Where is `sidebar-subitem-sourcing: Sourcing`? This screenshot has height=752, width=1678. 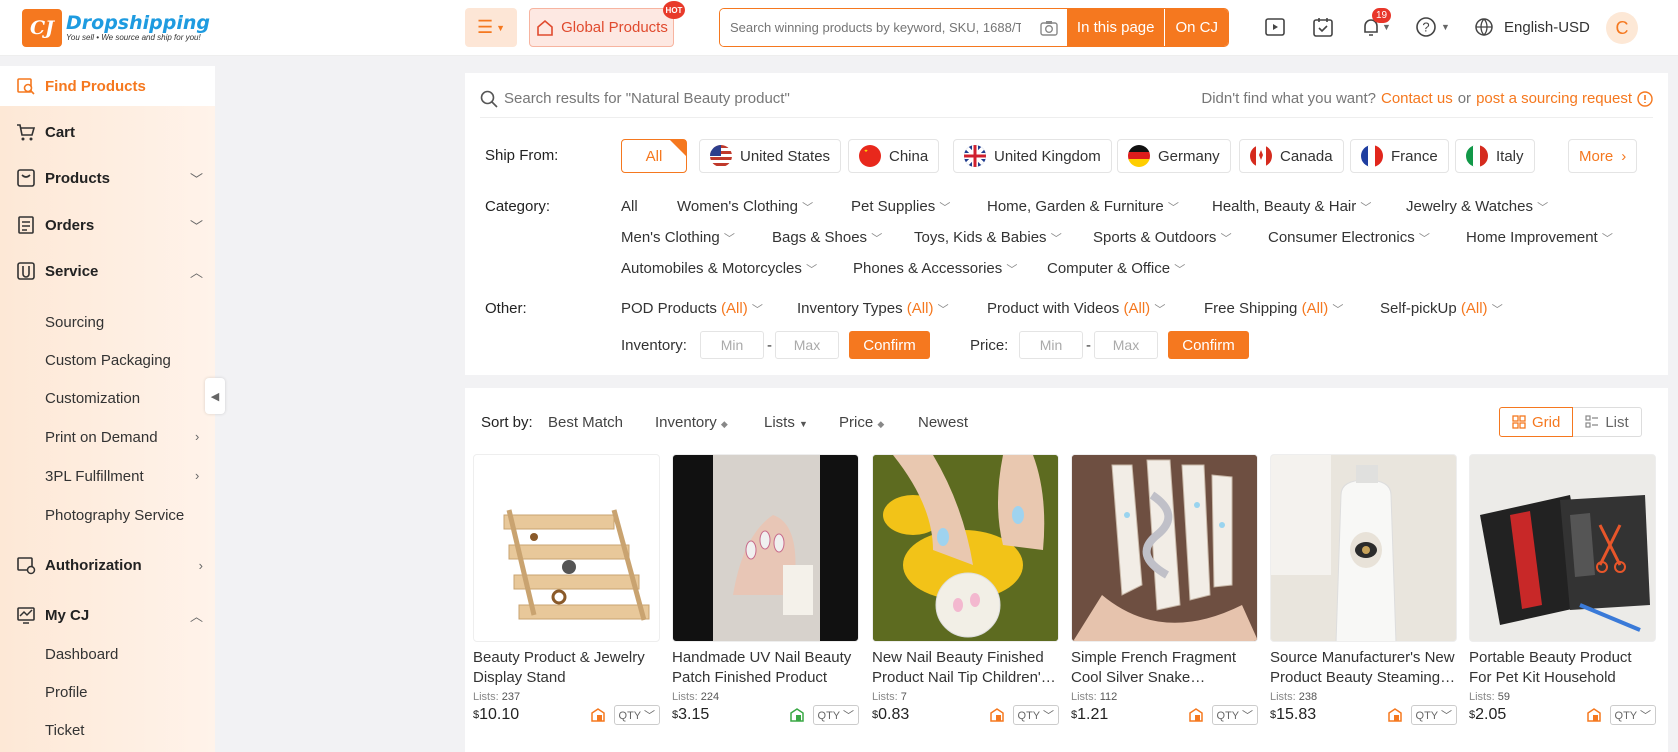 sidebar-subitem-sourcing: Sourcing is located at coordinates (74, 322).